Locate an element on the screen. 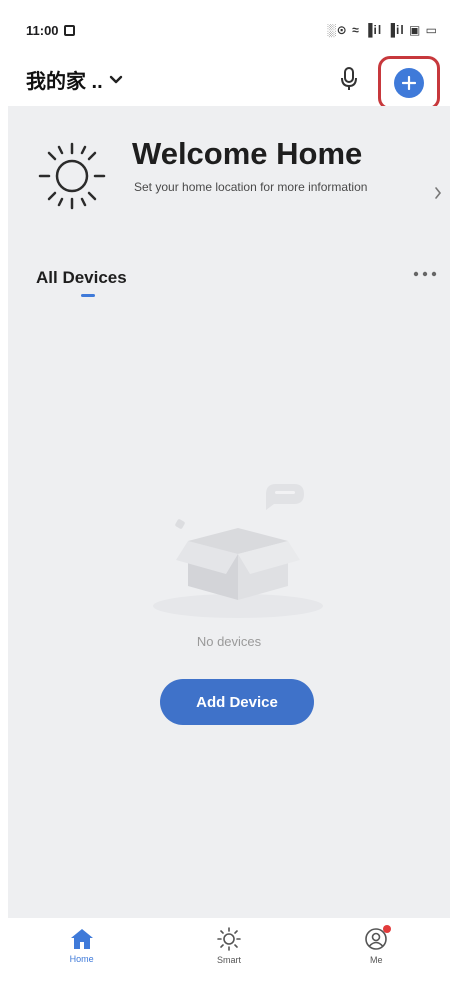 This screenshot has width=458, height=981. voice-button is located at coordinates (349, 79).